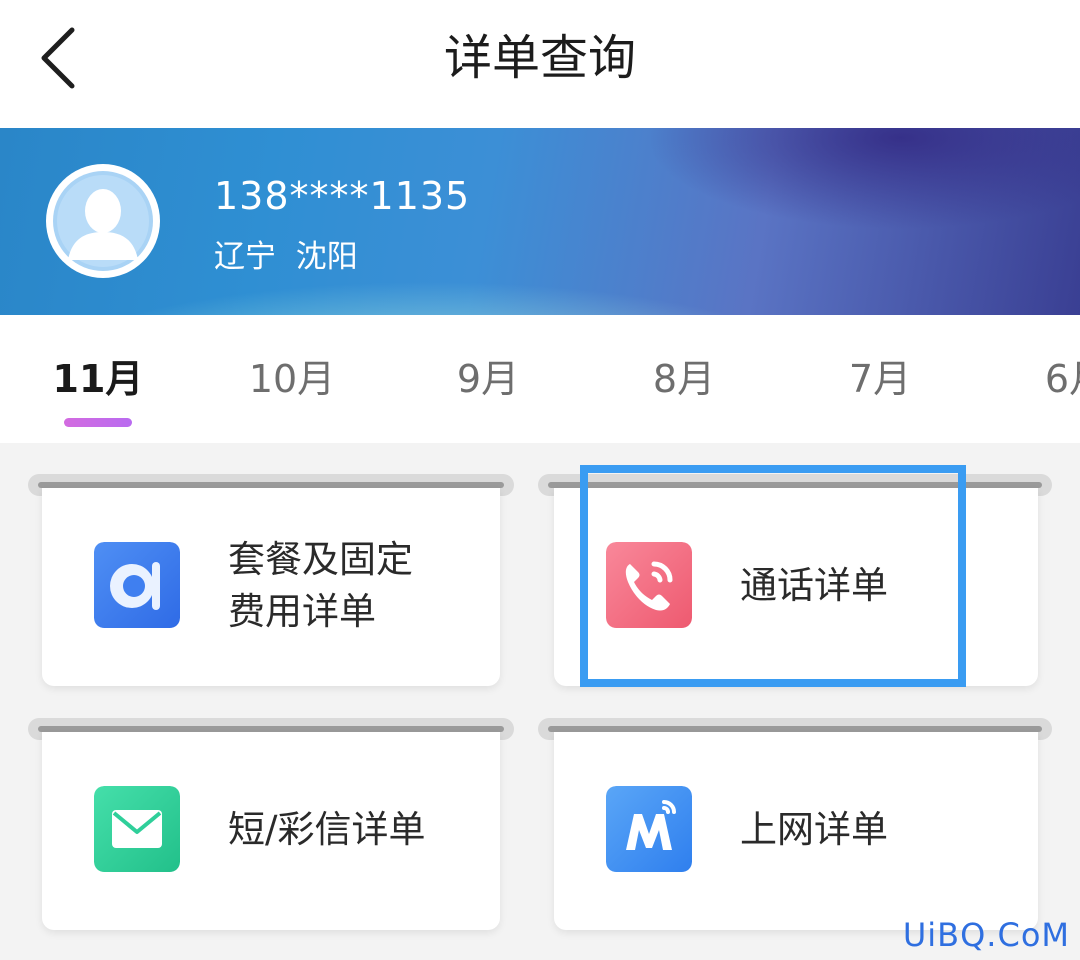 The height and width of the screenshot is (960, 1080). Describe the element at coordinates (342, 196) in the screenshot. I see `phone-number: 138****1135` at that location.